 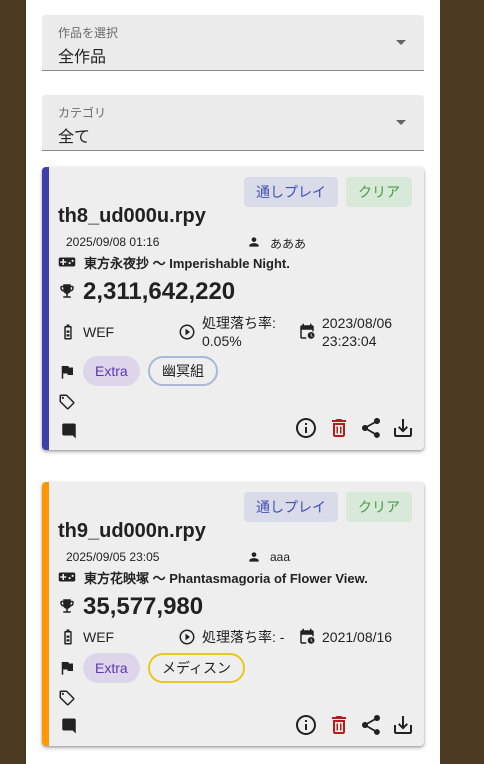 I want to click on route-chip: メディスン, so click(x=197, y=668).